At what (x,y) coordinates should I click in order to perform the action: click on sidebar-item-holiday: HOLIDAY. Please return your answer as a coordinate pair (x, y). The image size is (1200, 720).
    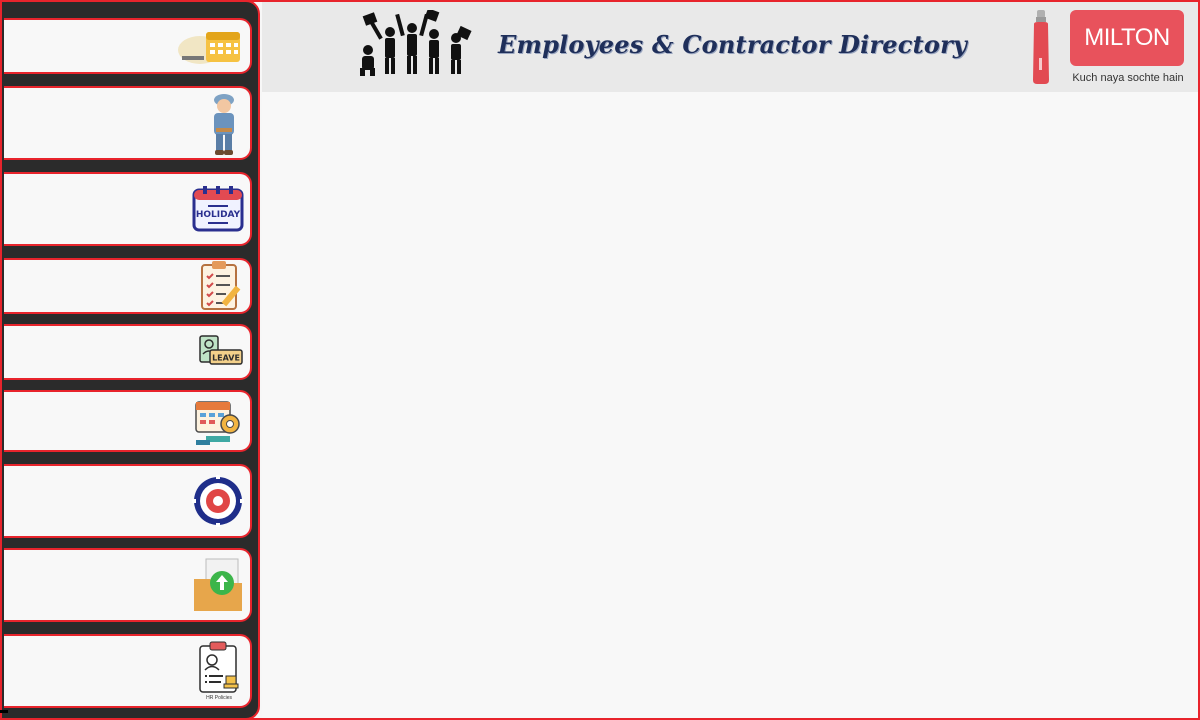
    Looking at the image, I should click on (128, 209).